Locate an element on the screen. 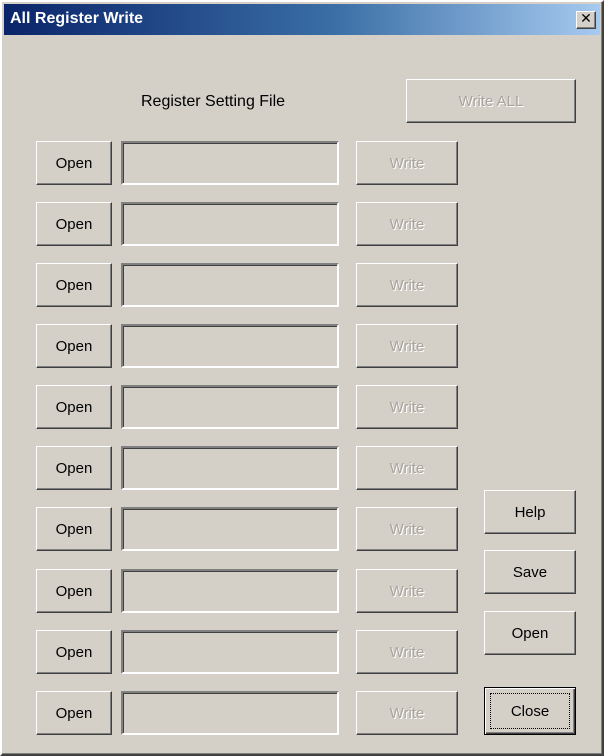 The image size is (604, 756). save-button: Save is located at coordinates (530, 572).